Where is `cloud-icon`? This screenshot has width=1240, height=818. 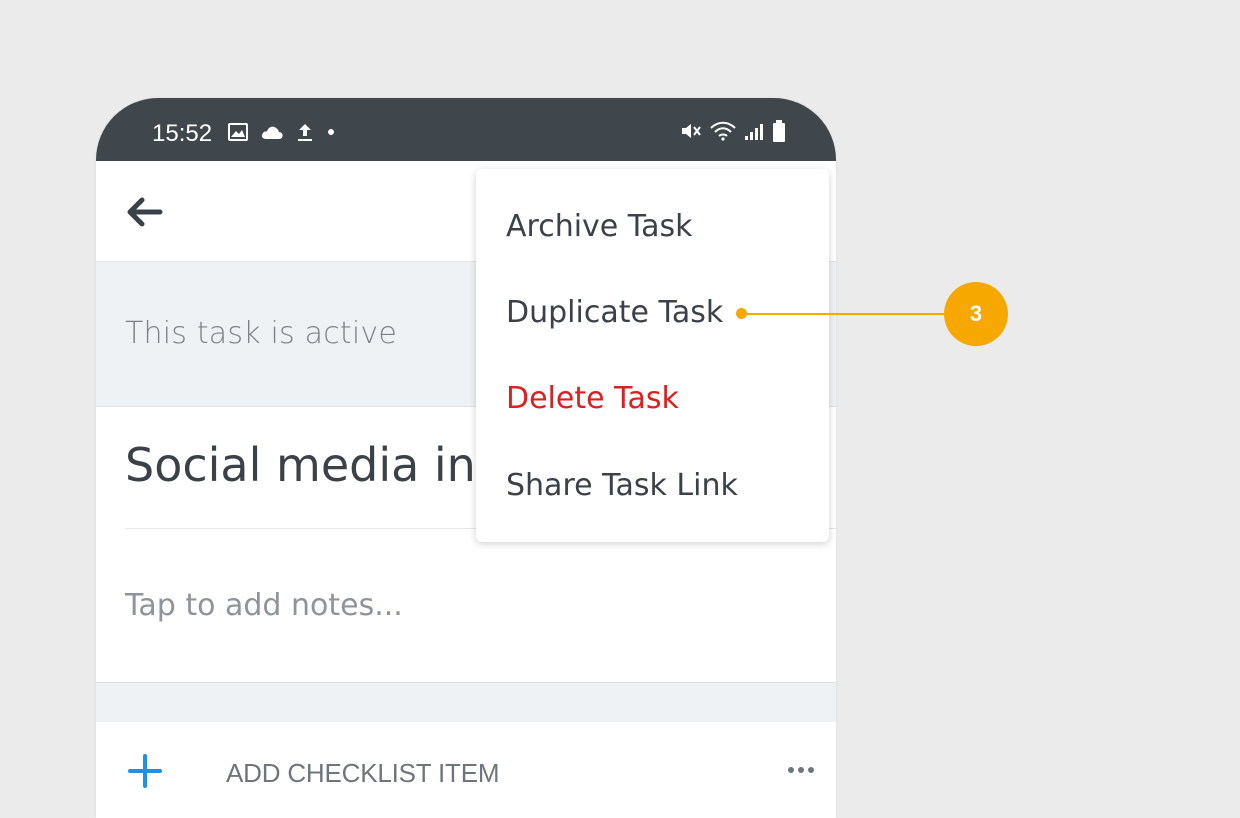 cloud-icon is located at coordinates (272, 132).